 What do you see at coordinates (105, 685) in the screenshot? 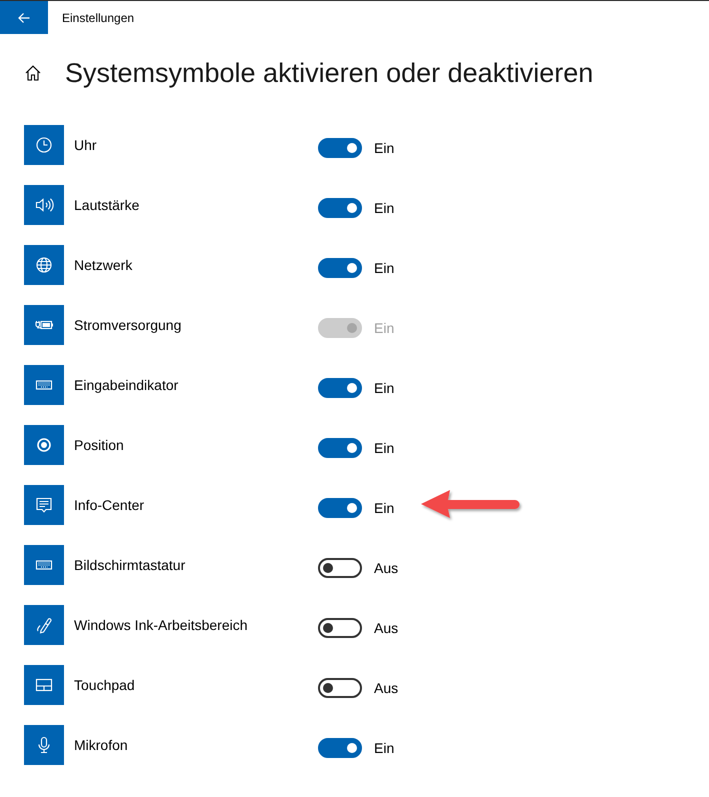
I see `setting-label: Touchpad` at bounding box center [105, 685].